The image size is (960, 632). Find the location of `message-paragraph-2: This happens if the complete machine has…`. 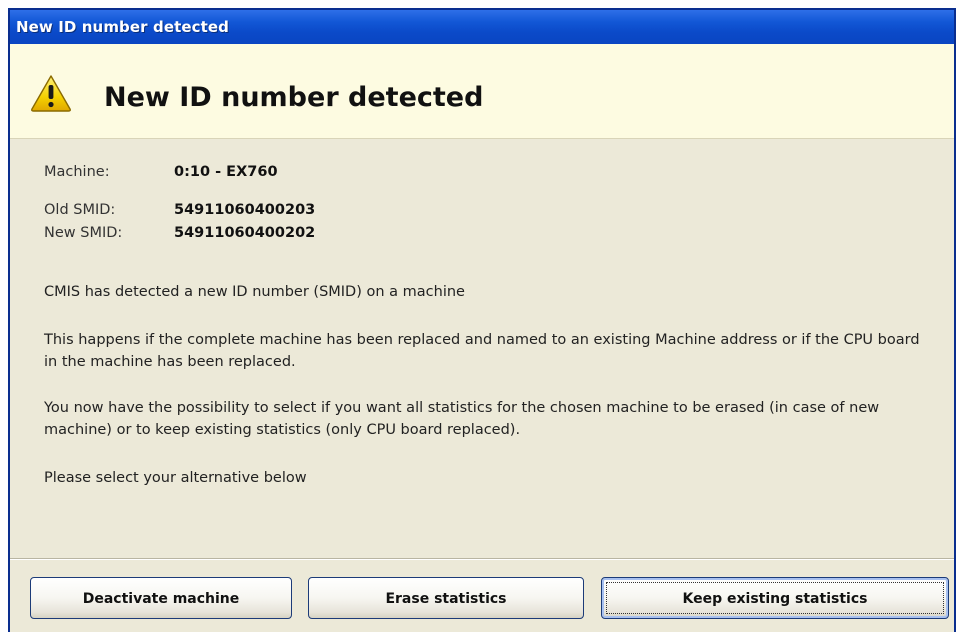

message-paragraph-2: This happens if the complete machine has… is located at coordinates (482, 351).